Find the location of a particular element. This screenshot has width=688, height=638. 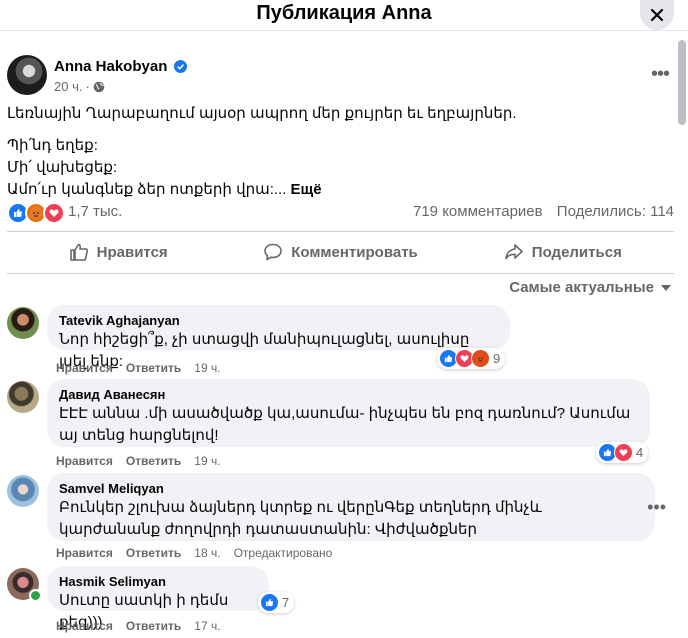

commenter-name: Tatevik Aghajanyan is located at coordinates (278, 321).